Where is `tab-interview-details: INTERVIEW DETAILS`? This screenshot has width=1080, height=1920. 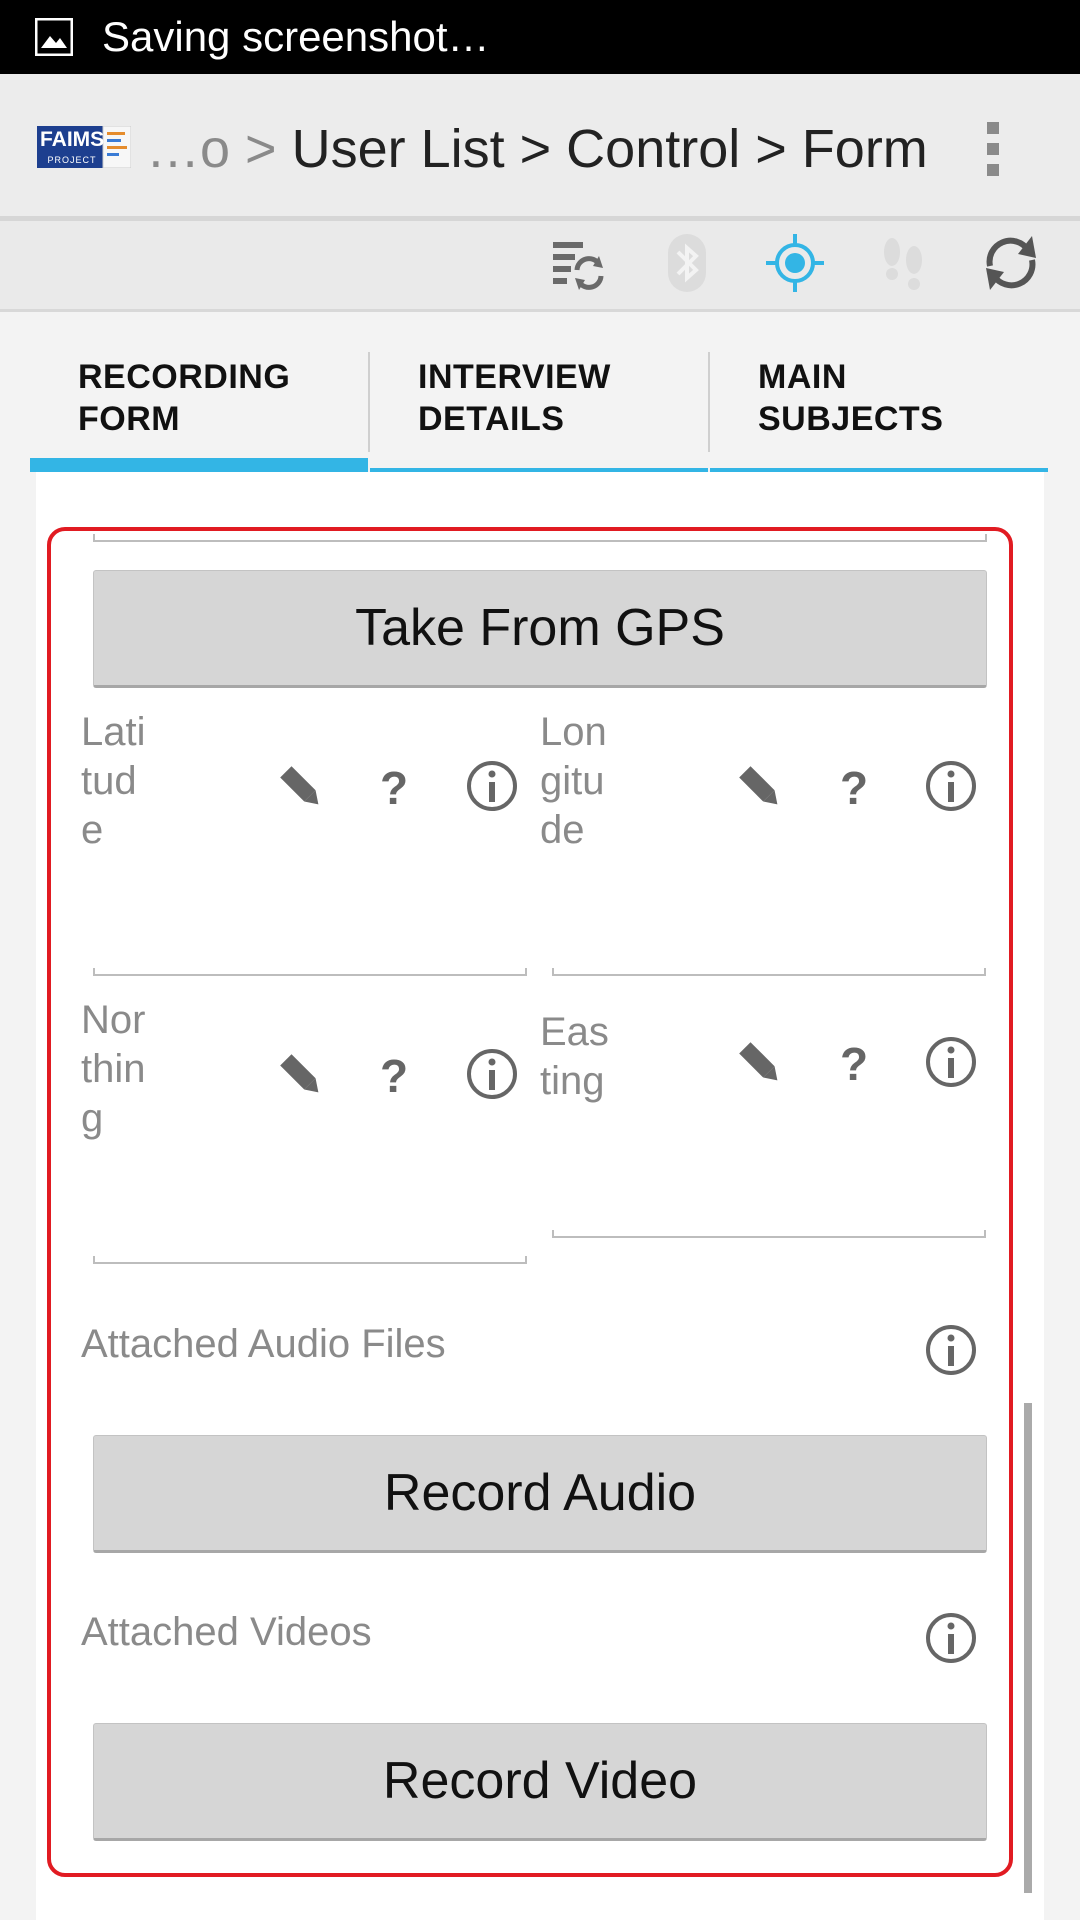
tab-interview-details: INTERVIEW DETAILS is located at coordinates (538, 392).